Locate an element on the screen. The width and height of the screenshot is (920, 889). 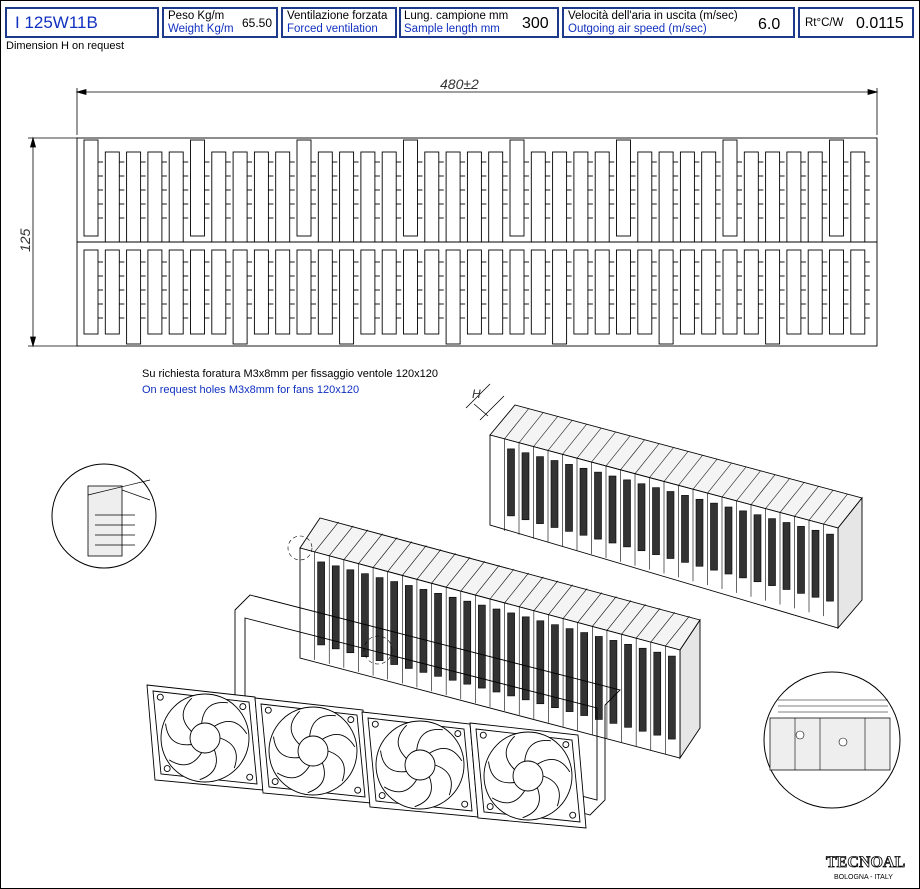
width-dimension is located at coordinates (477, 111).